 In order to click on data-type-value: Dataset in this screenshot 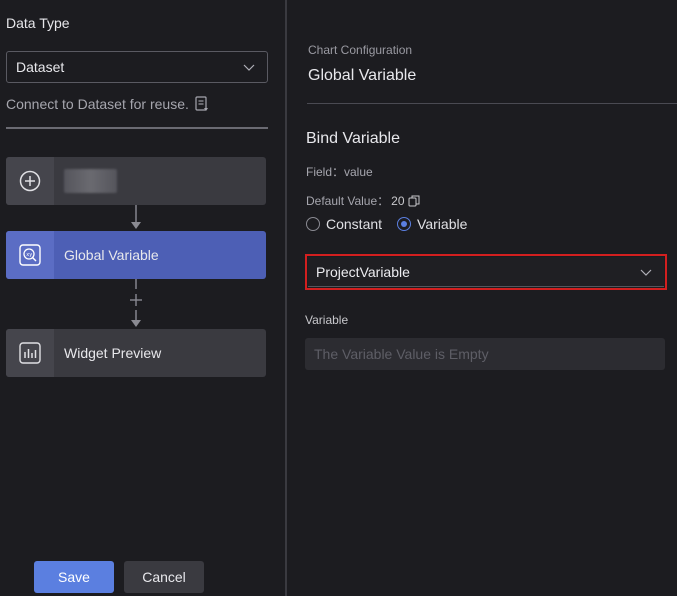, I will do `click(40, 67)`.